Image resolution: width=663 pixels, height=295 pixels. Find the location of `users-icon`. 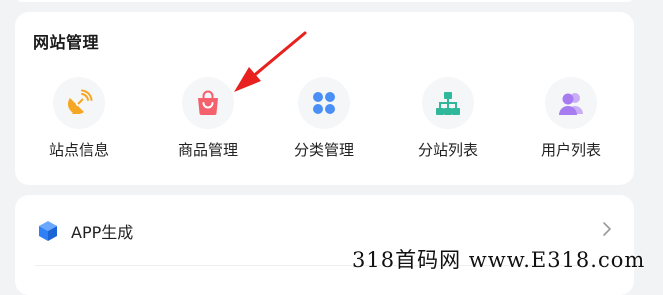

users-icon is located at coordinates (571, 104).